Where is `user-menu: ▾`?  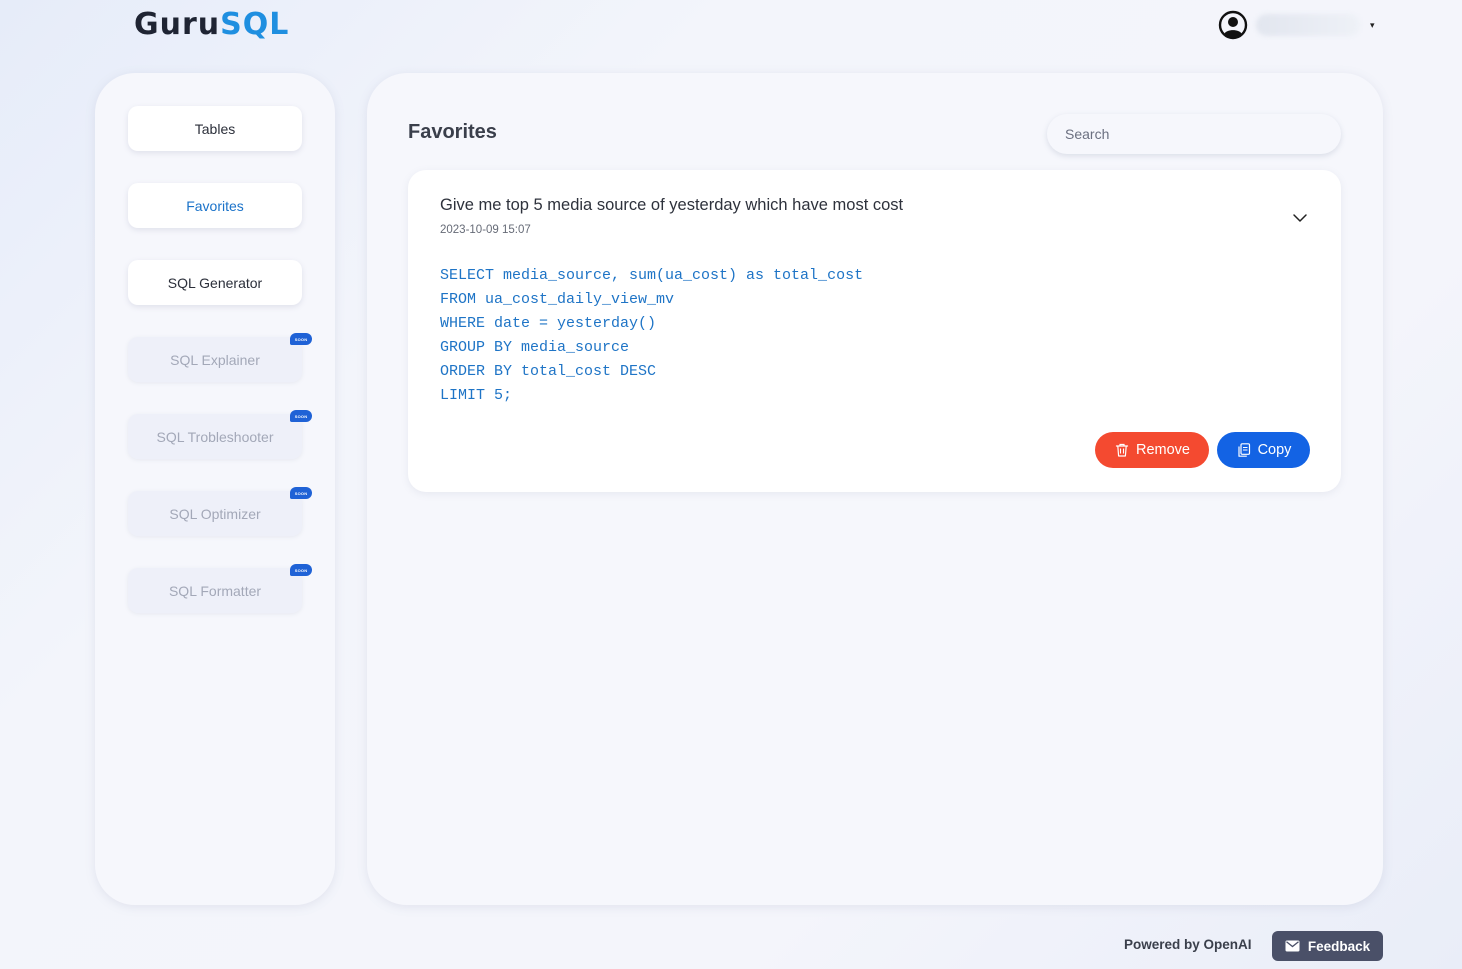
user-menu: ▾ is located at coordinates (1296, 25).